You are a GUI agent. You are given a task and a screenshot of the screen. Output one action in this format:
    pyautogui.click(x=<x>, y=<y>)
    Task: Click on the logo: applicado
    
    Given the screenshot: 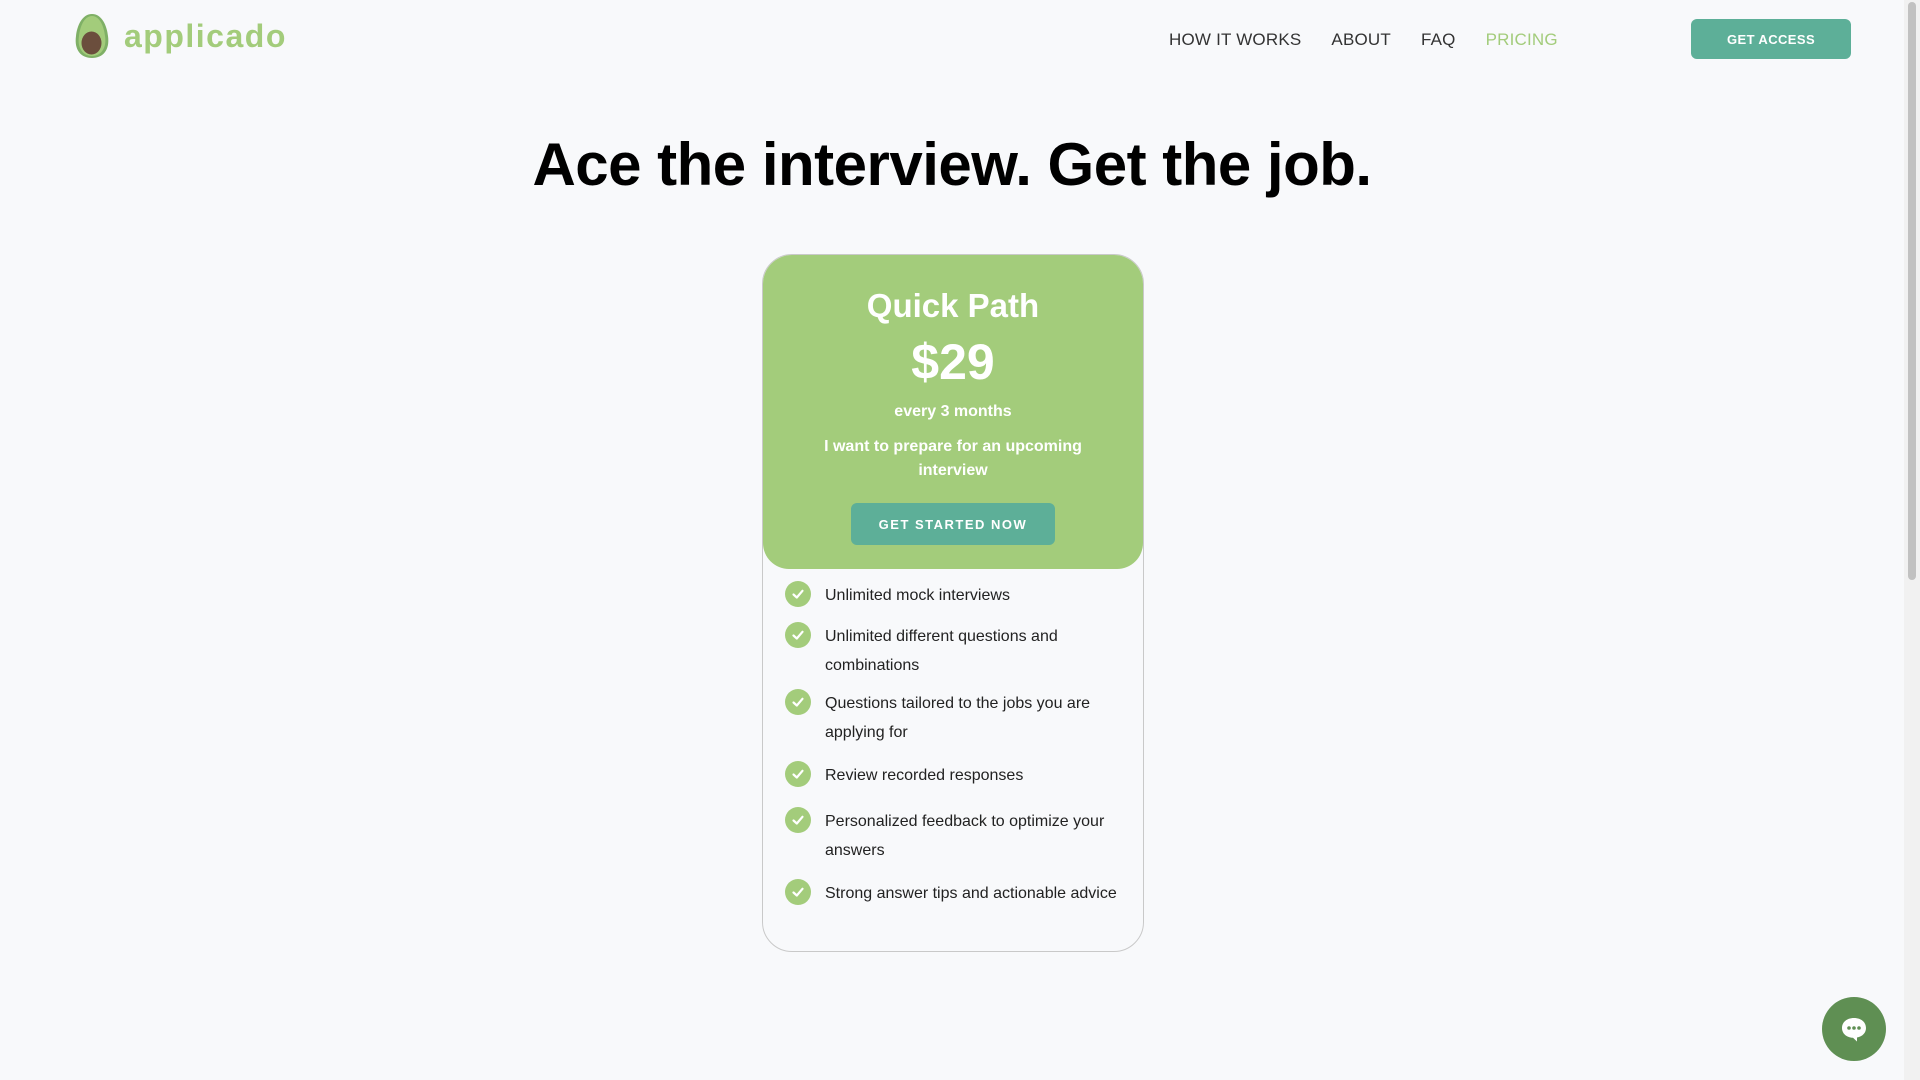 What is the action you would take?
    pyautogui.click(x=180, y=36)
    